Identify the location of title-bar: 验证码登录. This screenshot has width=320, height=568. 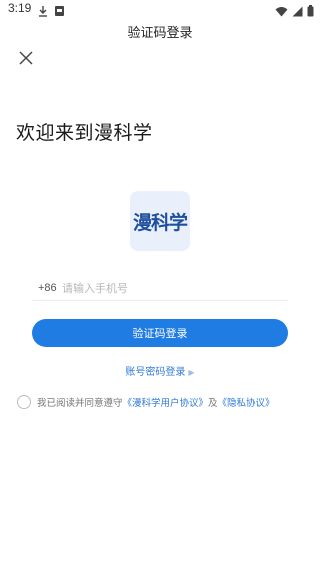
(160, 33).